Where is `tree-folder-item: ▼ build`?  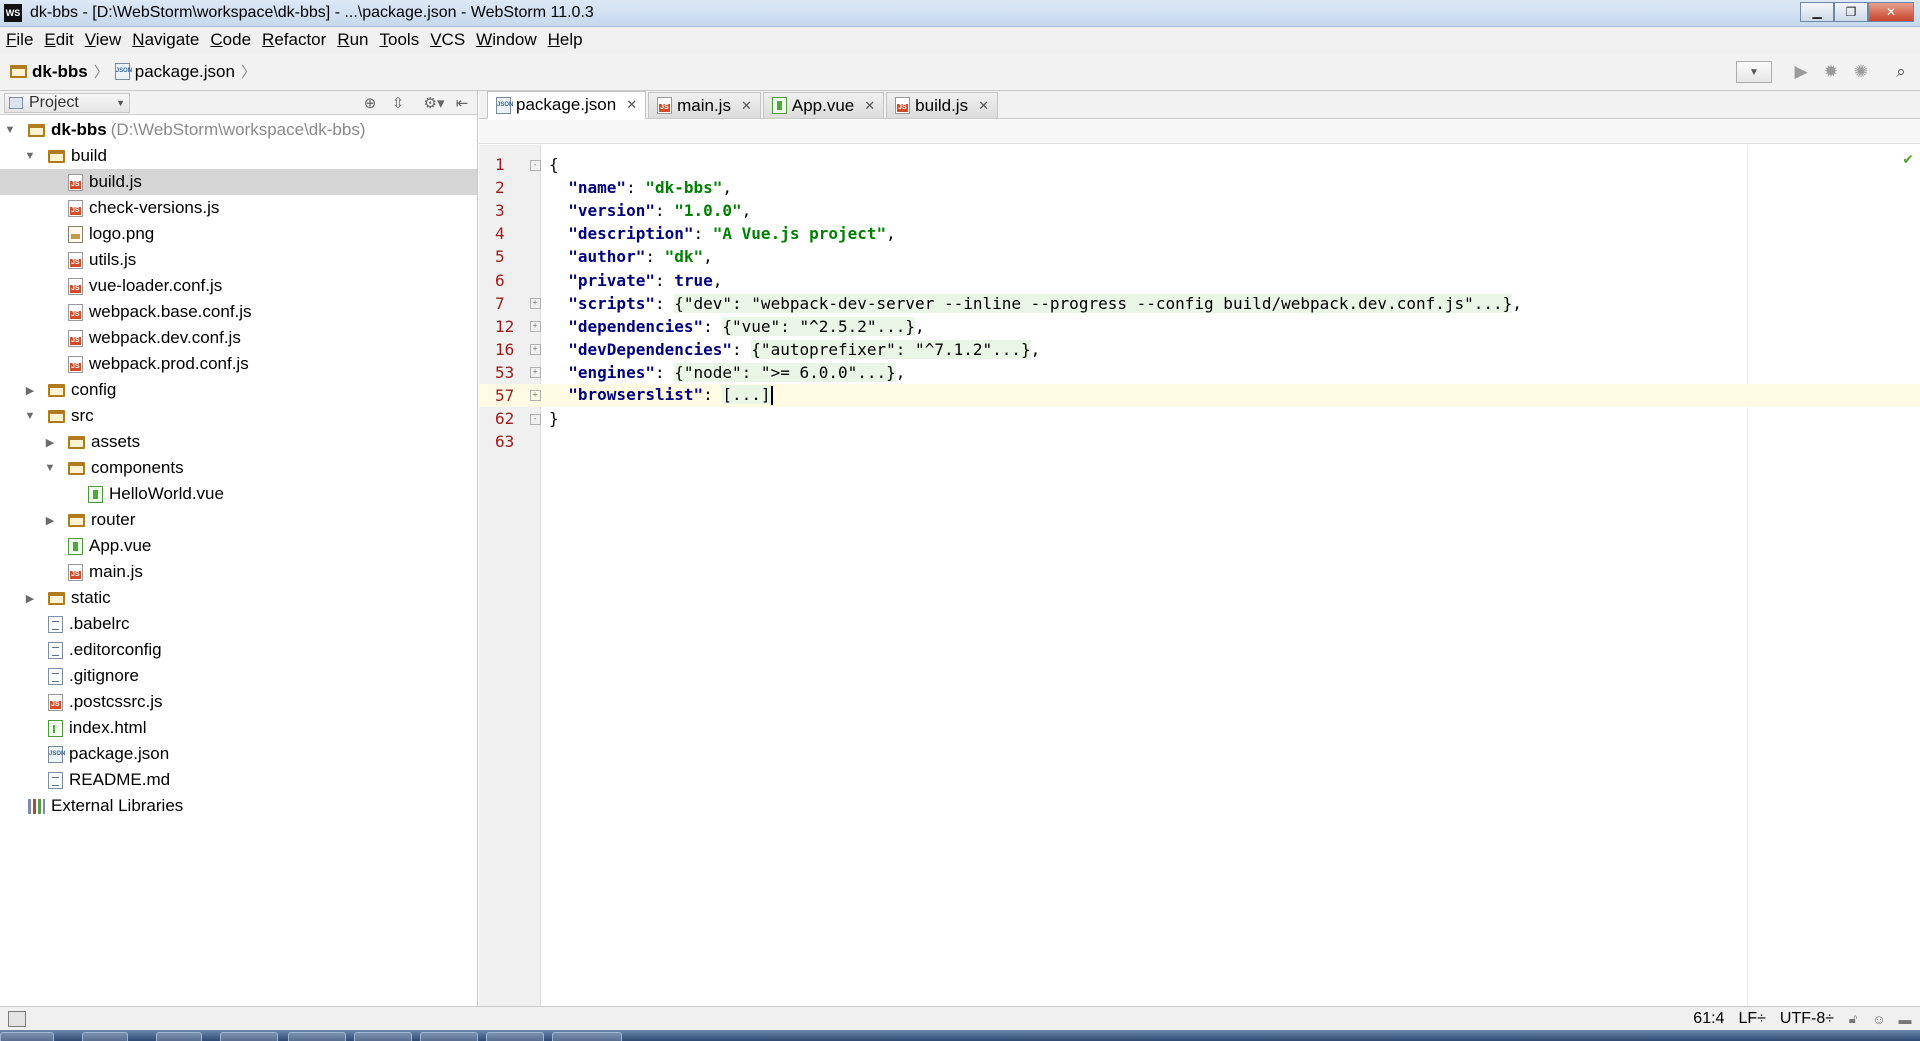
tree-folder-item: ▼ build is located at coordinates (238, 156).